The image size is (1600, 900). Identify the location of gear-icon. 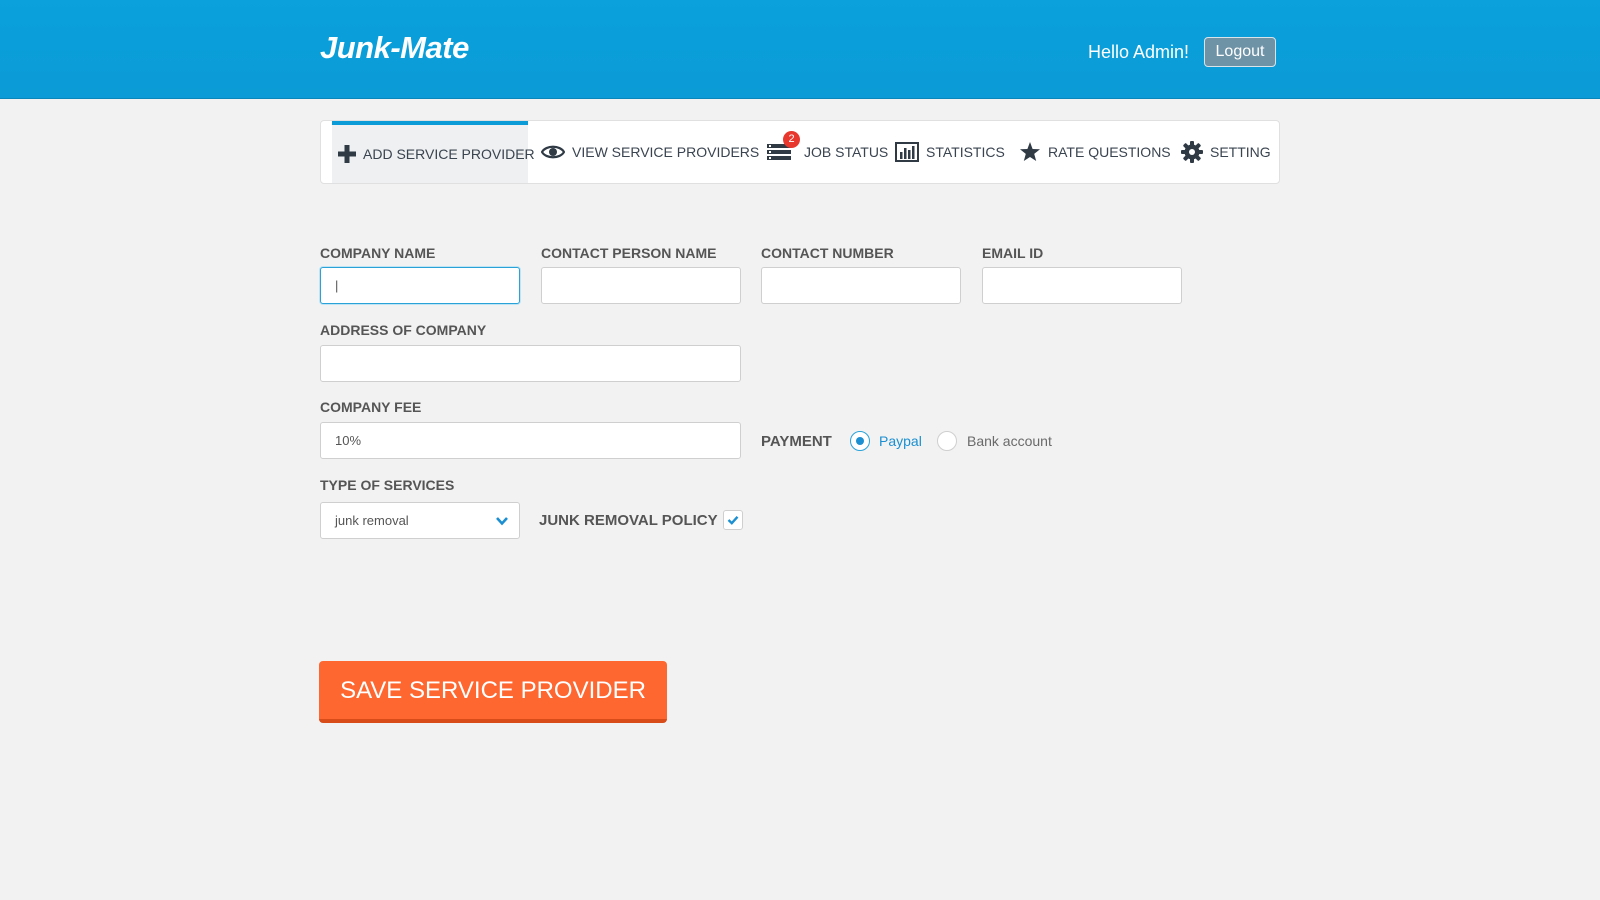
(1192, 152).